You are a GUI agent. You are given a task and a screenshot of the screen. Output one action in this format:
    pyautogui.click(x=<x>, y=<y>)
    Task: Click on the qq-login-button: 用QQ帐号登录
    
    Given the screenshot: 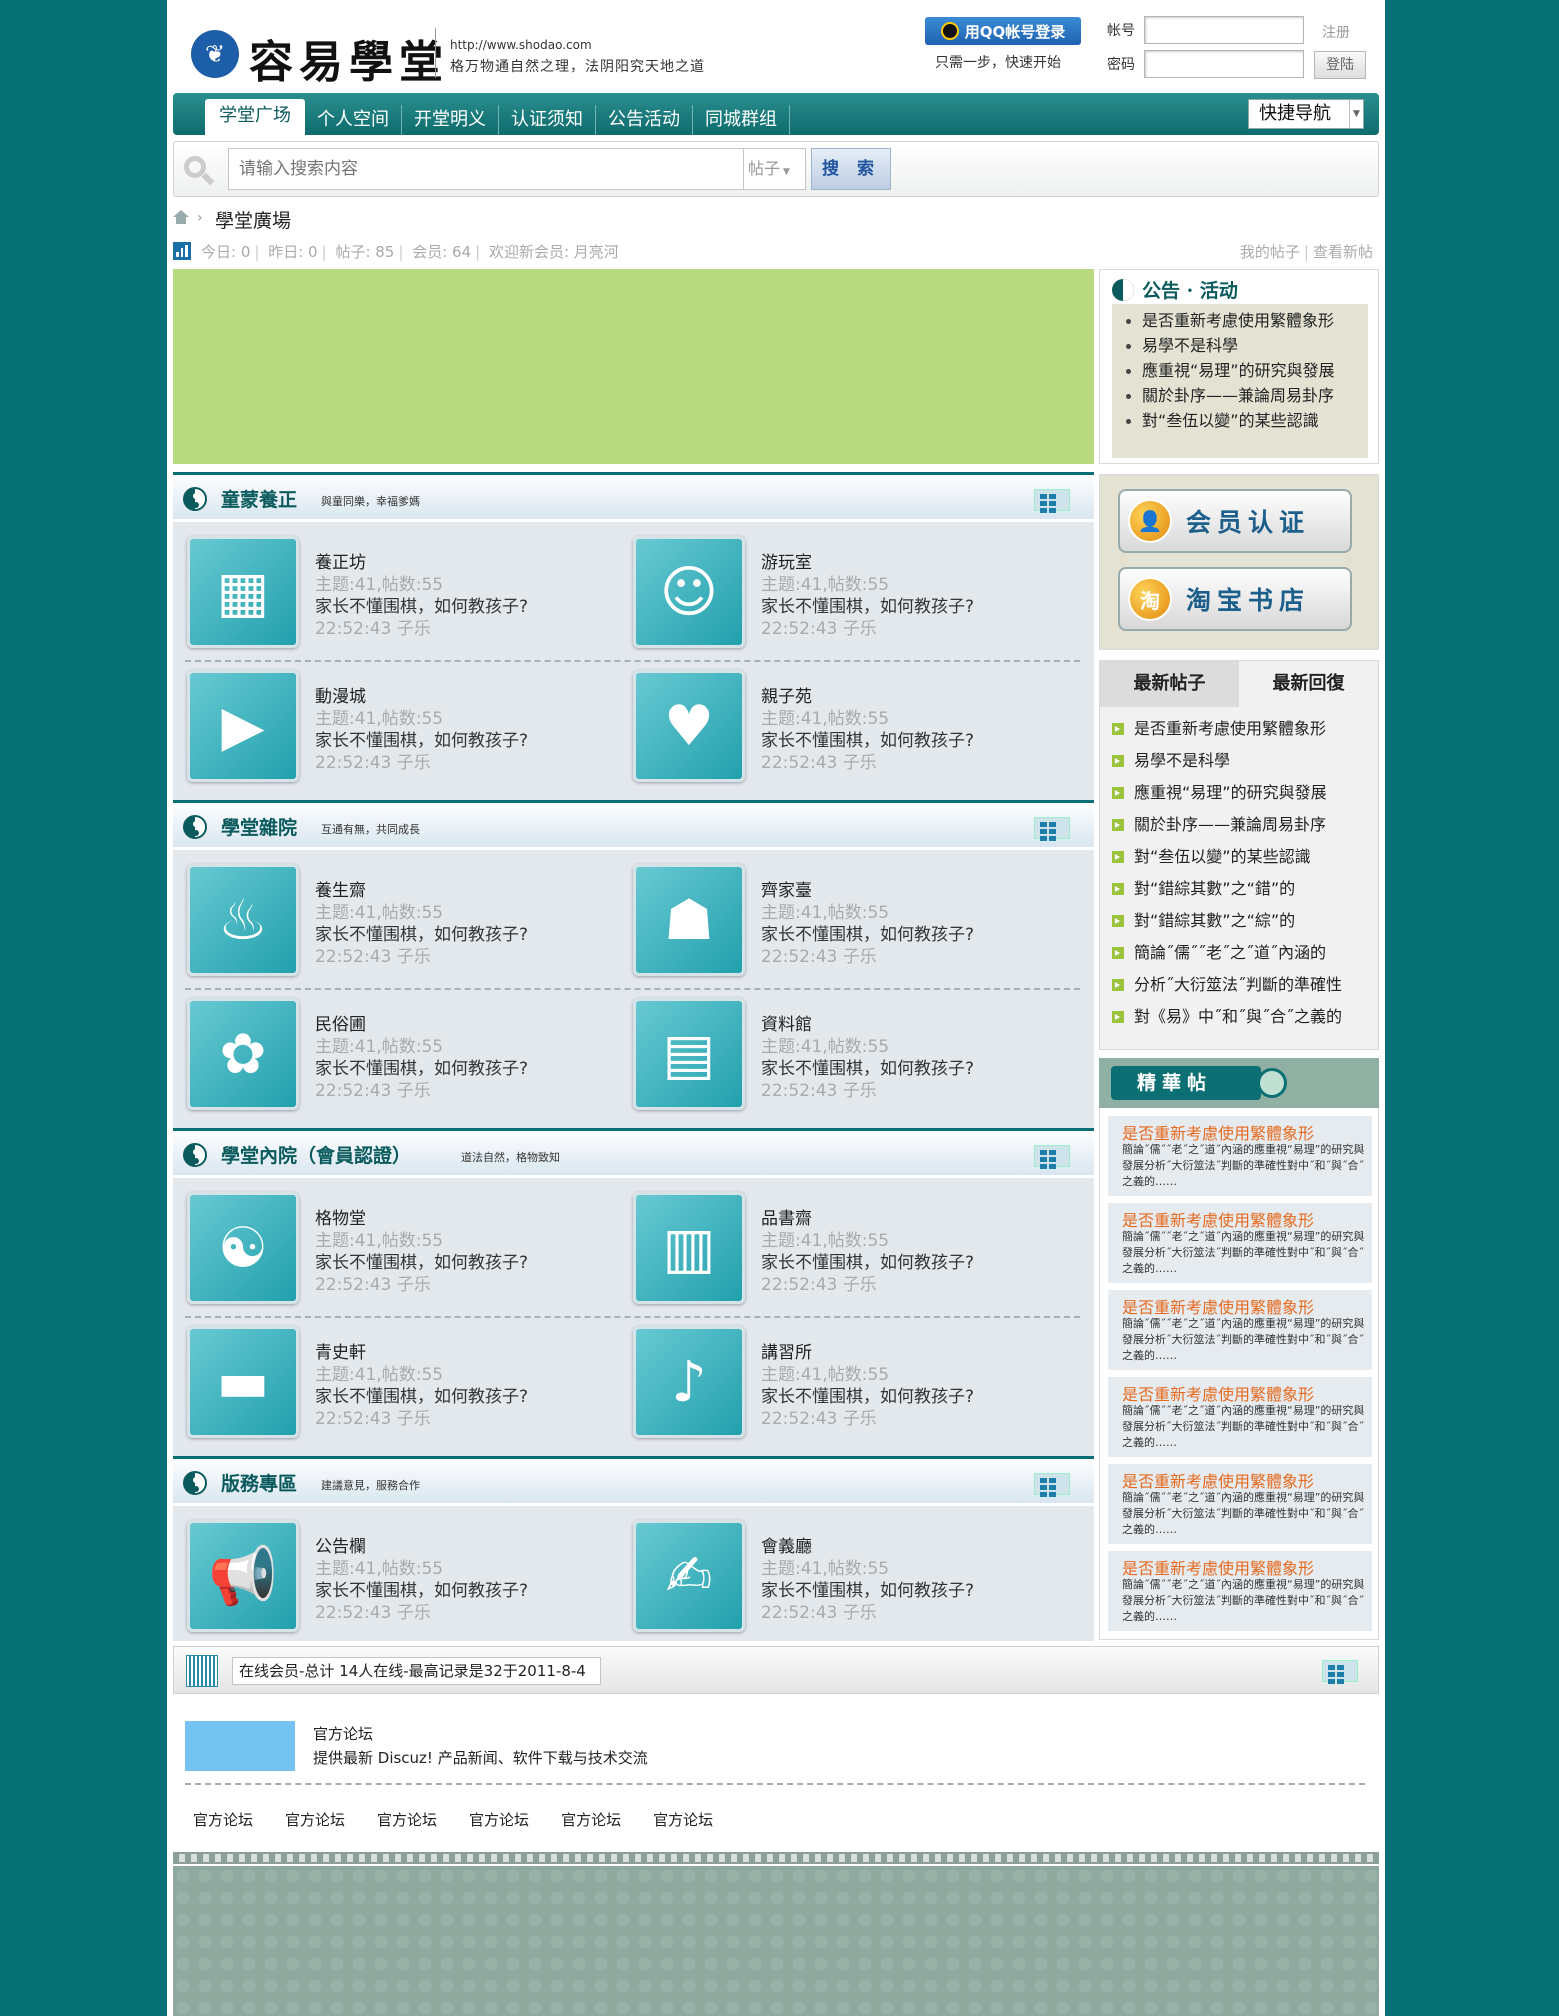 What is the action you would take?
    pyautogui.click(x=1003, y=31)
    